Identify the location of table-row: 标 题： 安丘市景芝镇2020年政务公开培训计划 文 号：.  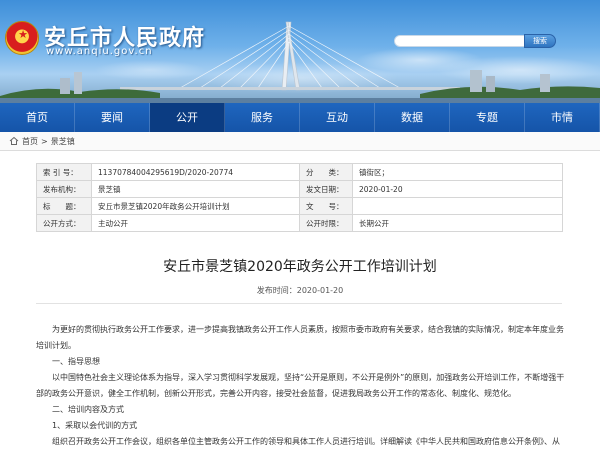
(299, 206).